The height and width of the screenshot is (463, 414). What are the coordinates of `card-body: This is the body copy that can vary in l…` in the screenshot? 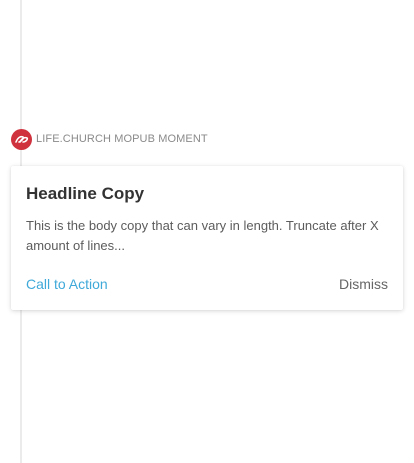 It's located at (202, 235).